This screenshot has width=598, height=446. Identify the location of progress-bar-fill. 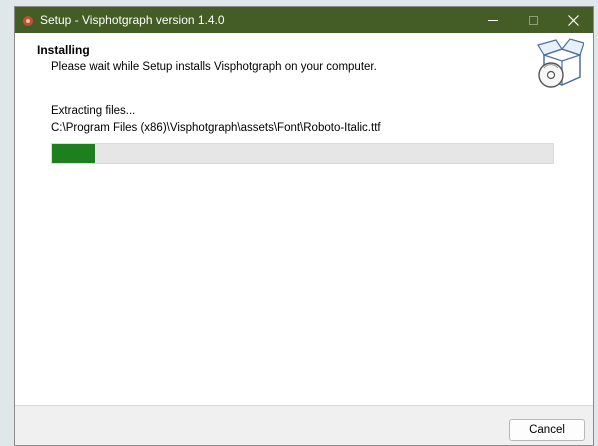
(73, 153).